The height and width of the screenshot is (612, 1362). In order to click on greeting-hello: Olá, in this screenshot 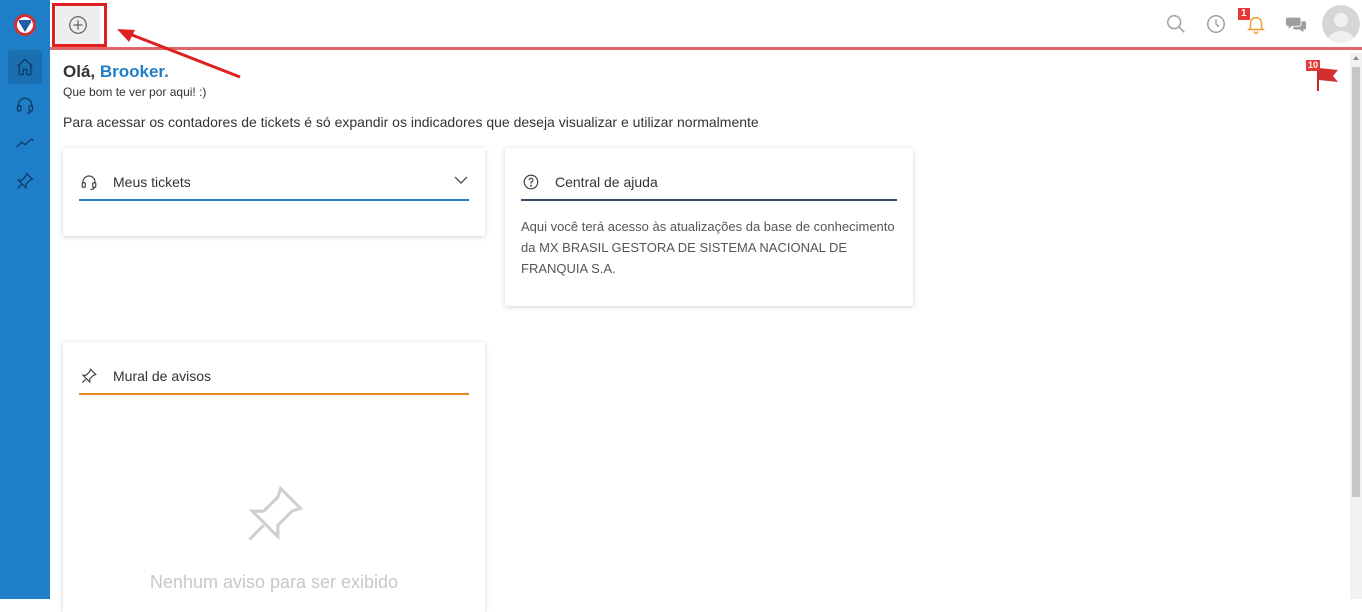, I will do `click(79, 71)`.